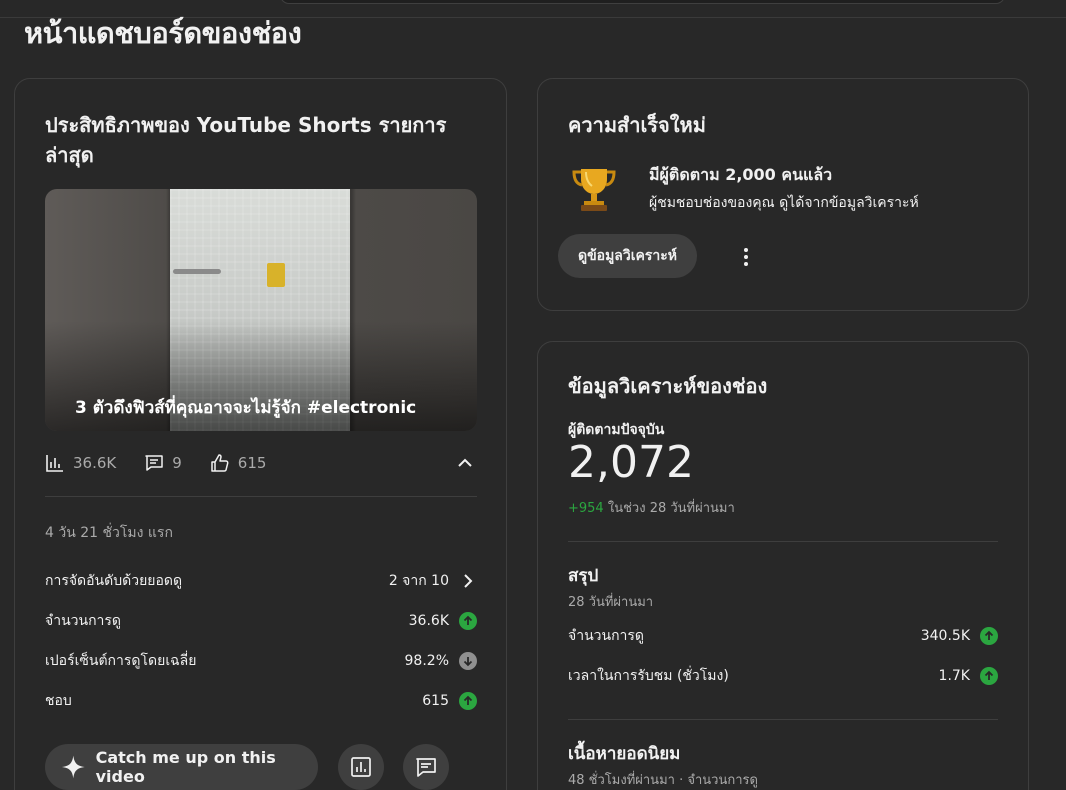 The width and height of the screenshot is (1066, 790). Describe the element at coordinates (783, 636) in the screenshot. I see `summary-row-views: จำนวนการดู 340.5K` at that location.